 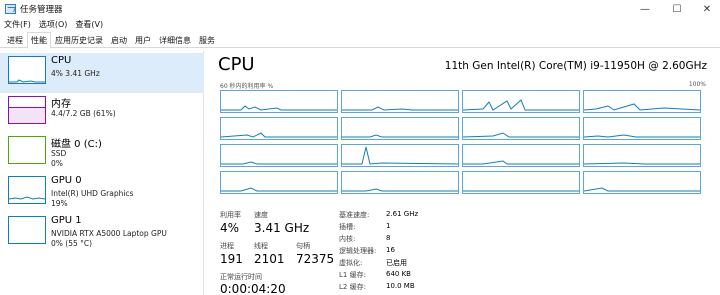 I want to click on sidebar-item-detail: SSD, so click(x=59, y=153).